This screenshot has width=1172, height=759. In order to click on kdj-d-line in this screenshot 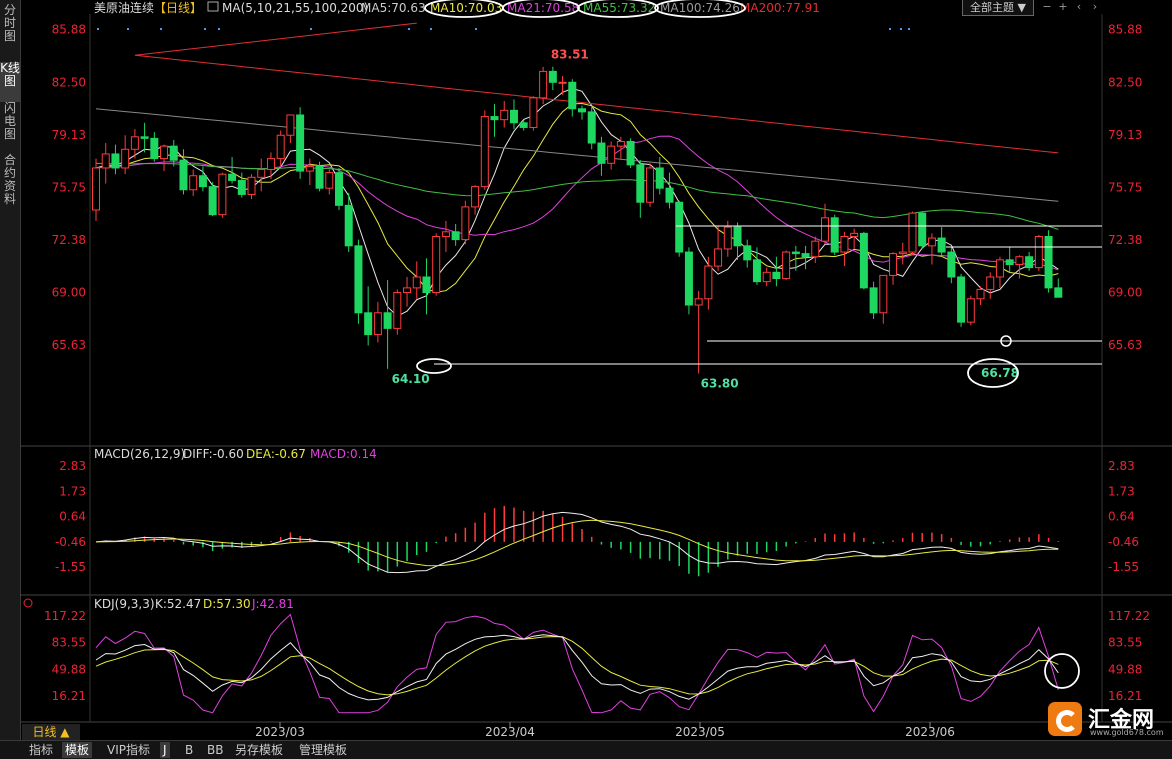, I will do `click(577, 666)`.